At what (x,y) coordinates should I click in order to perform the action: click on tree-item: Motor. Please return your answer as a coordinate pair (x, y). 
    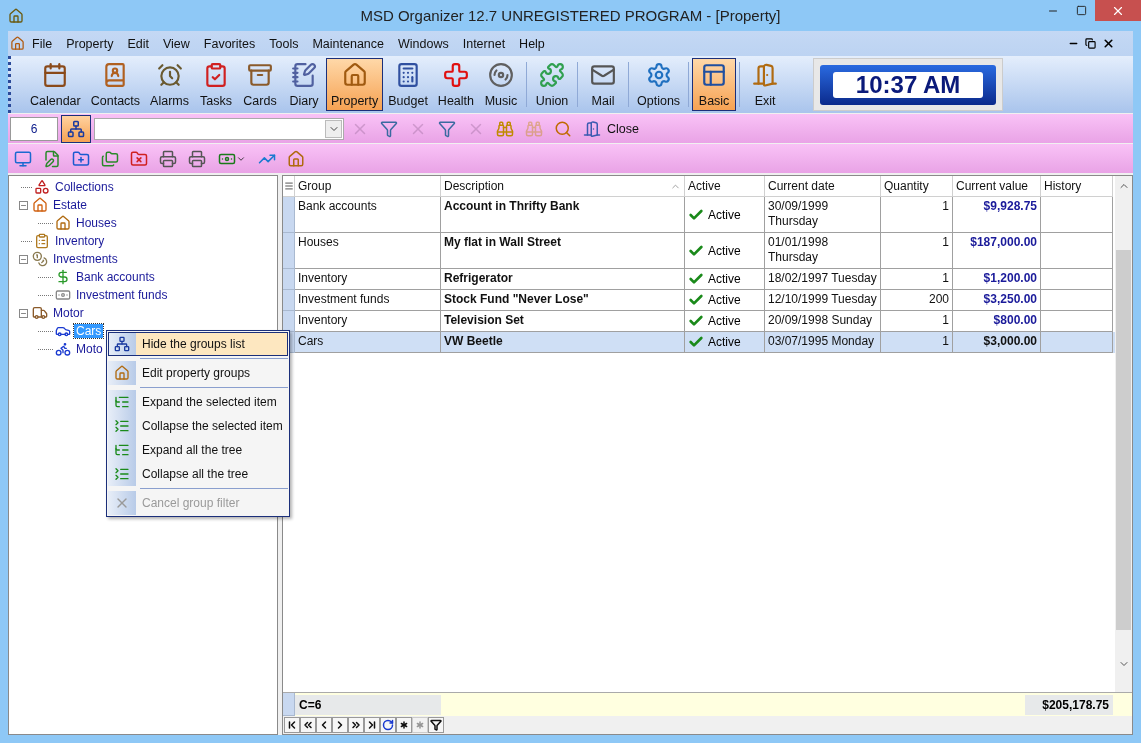
    Looking at the image, I should click on (68, 313).